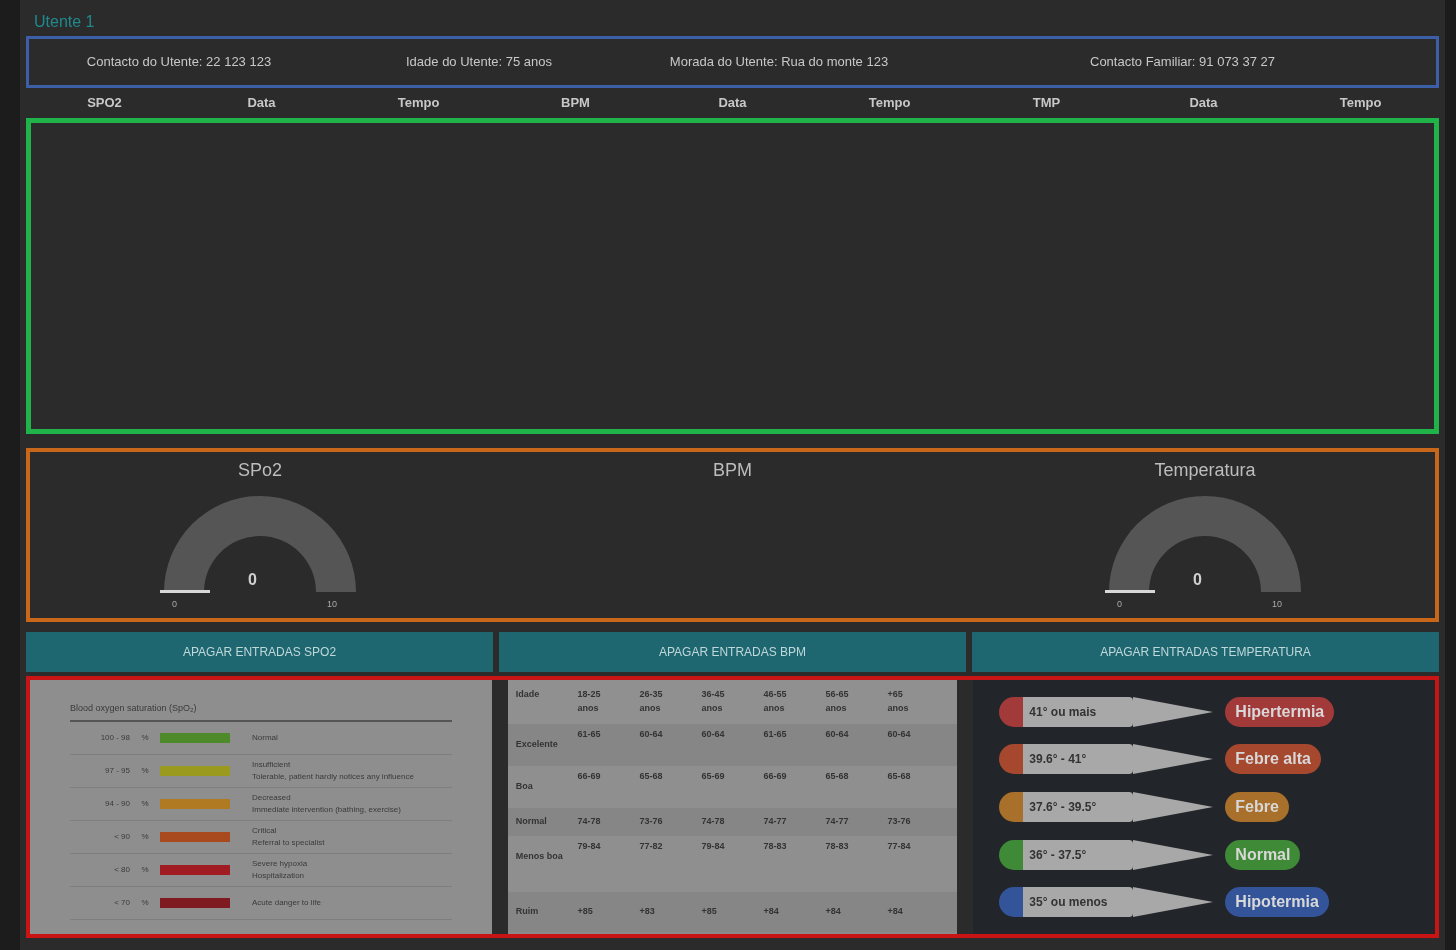  Describe the element at coordinates (261, 712) in the screenshot. I see `chart-title: Blood oxygen saturation (SpO₂)` at that location.